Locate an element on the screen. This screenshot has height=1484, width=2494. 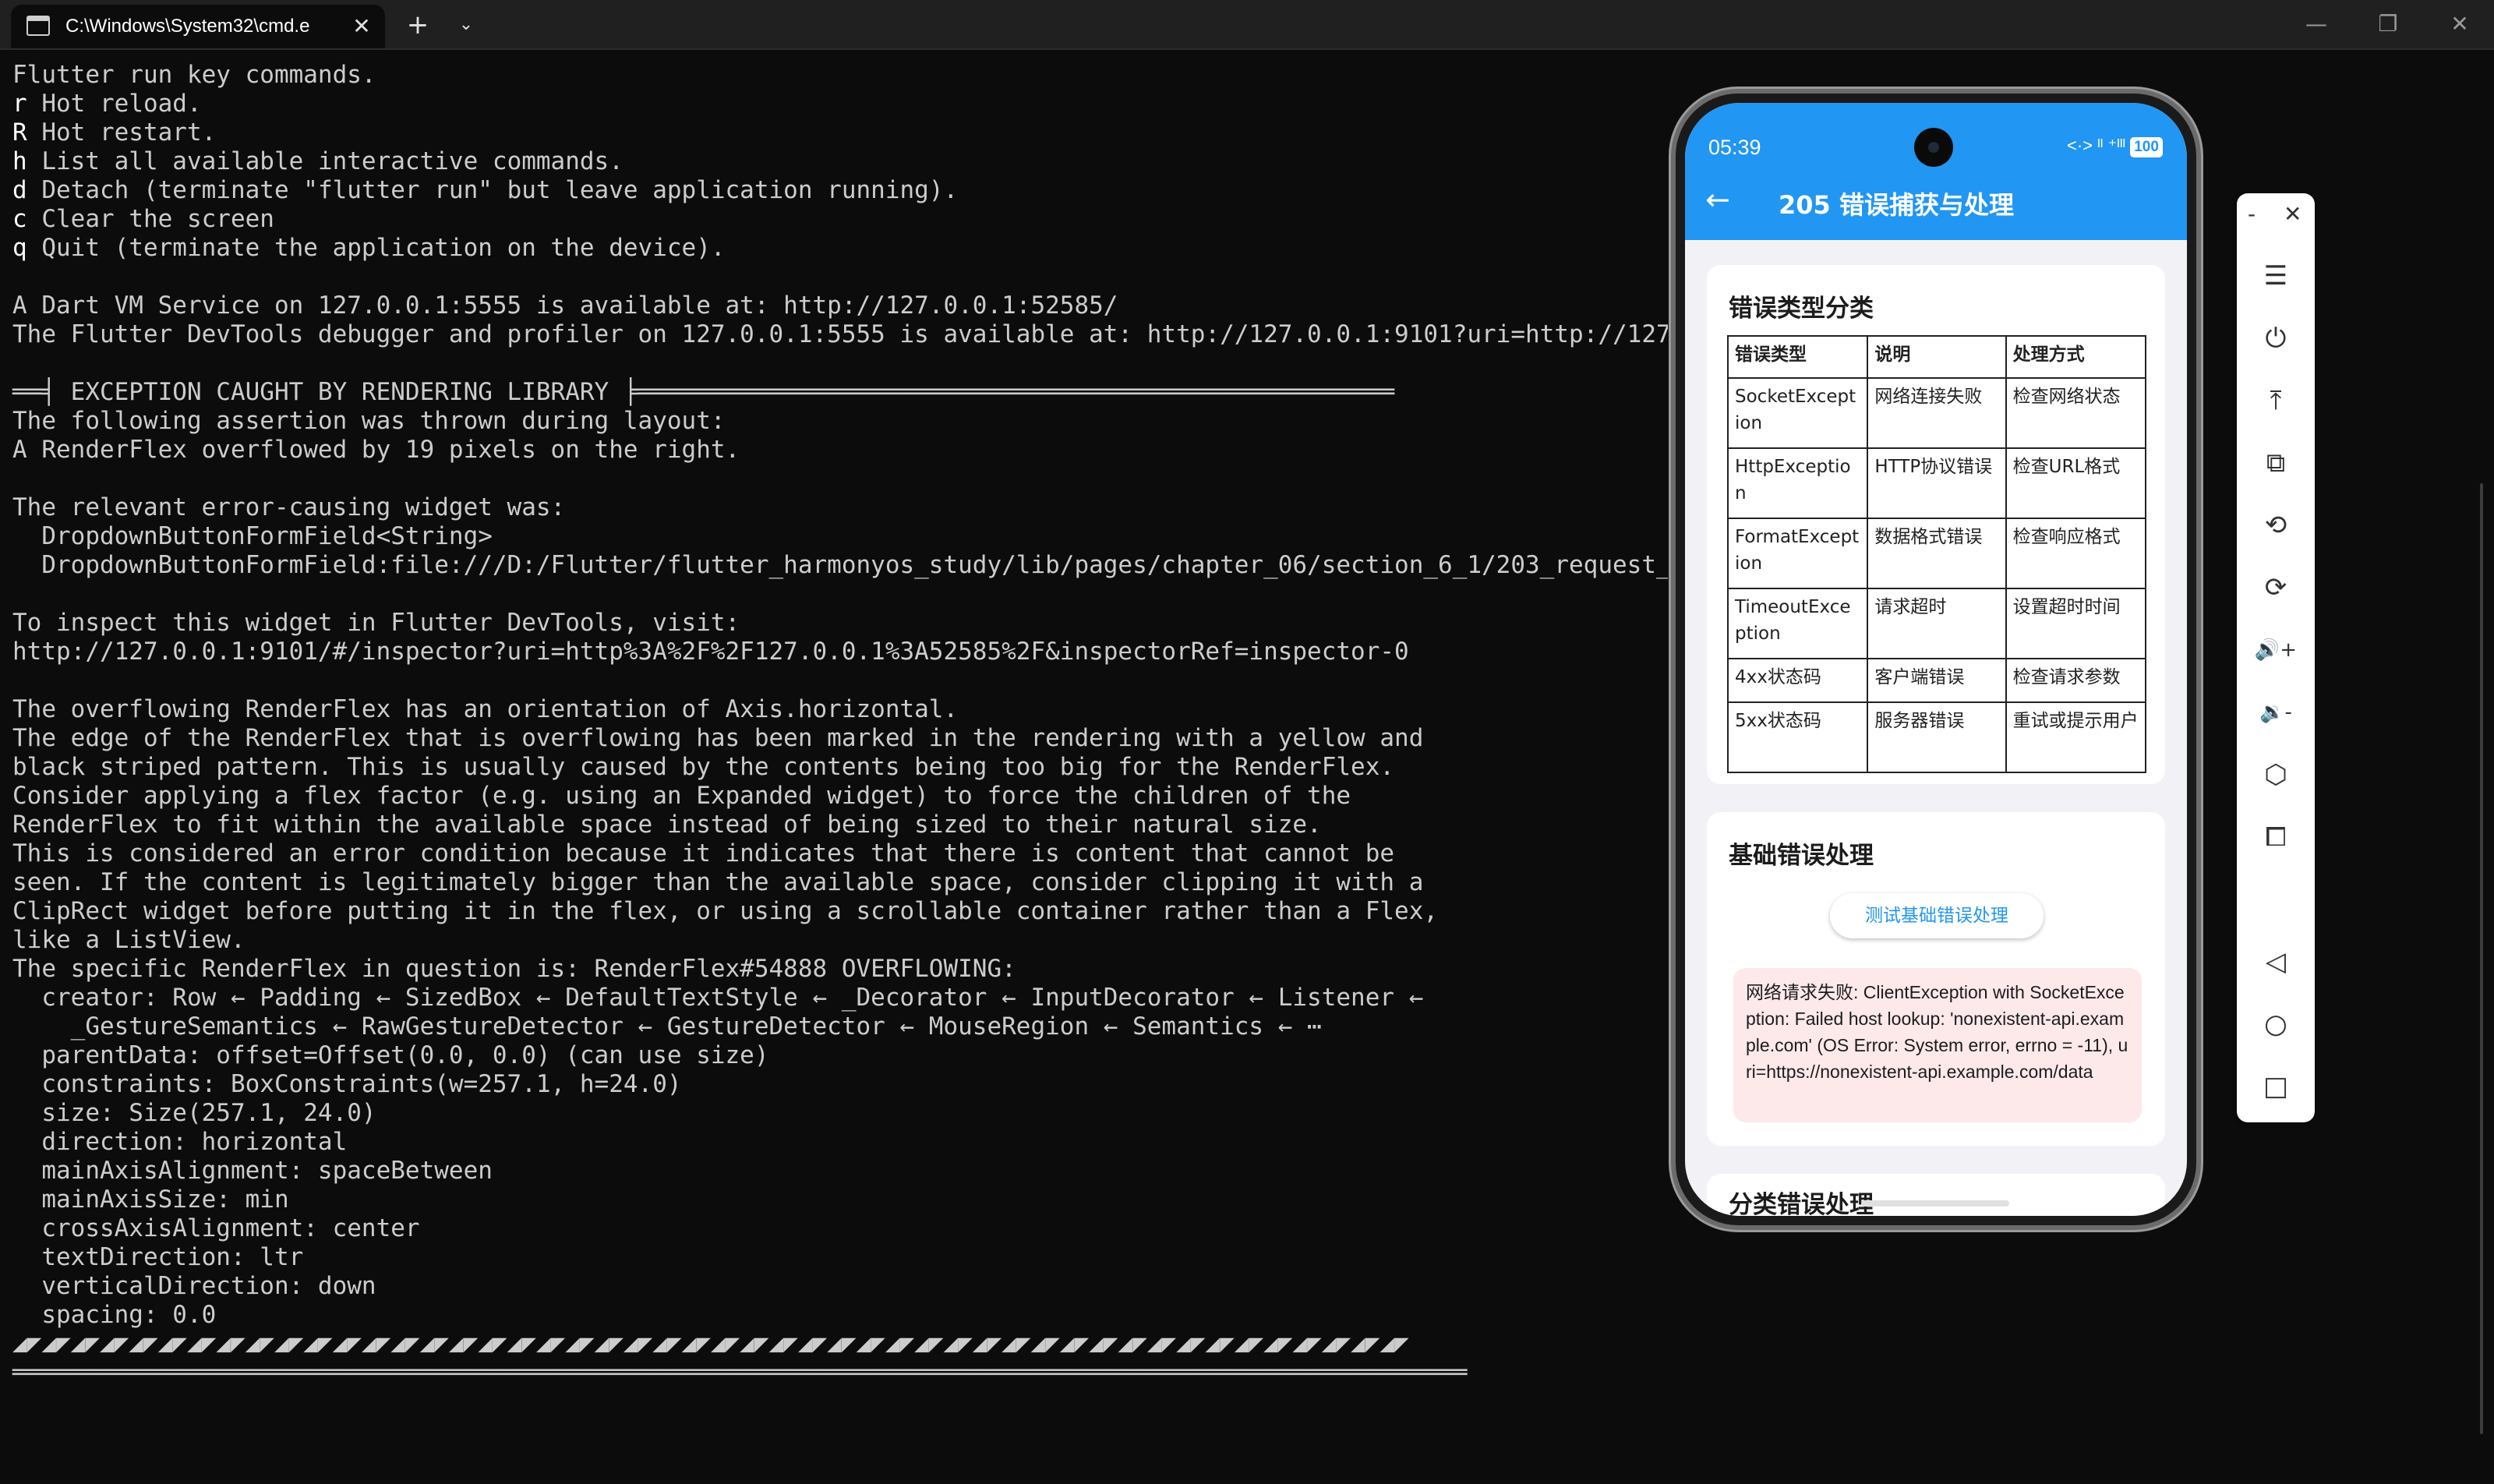
recents-nav-icon: □ is located at coordinates (2276, 1086).